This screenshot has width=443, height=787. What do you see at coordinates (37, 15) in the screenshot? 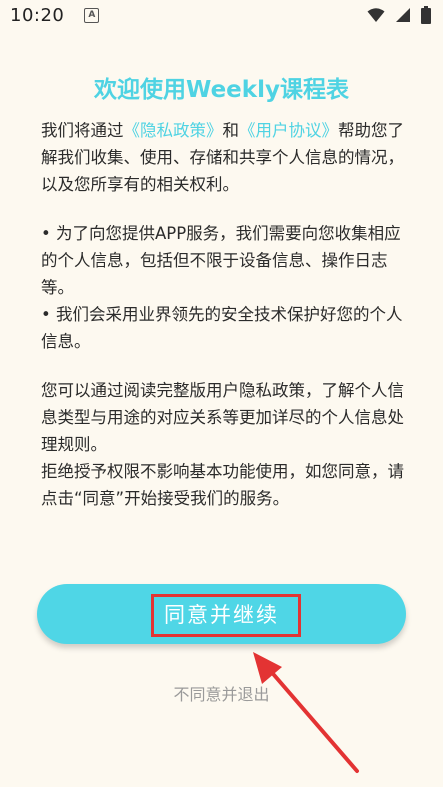
I see `status-time: 10:20` at bounding box center [37, 15].